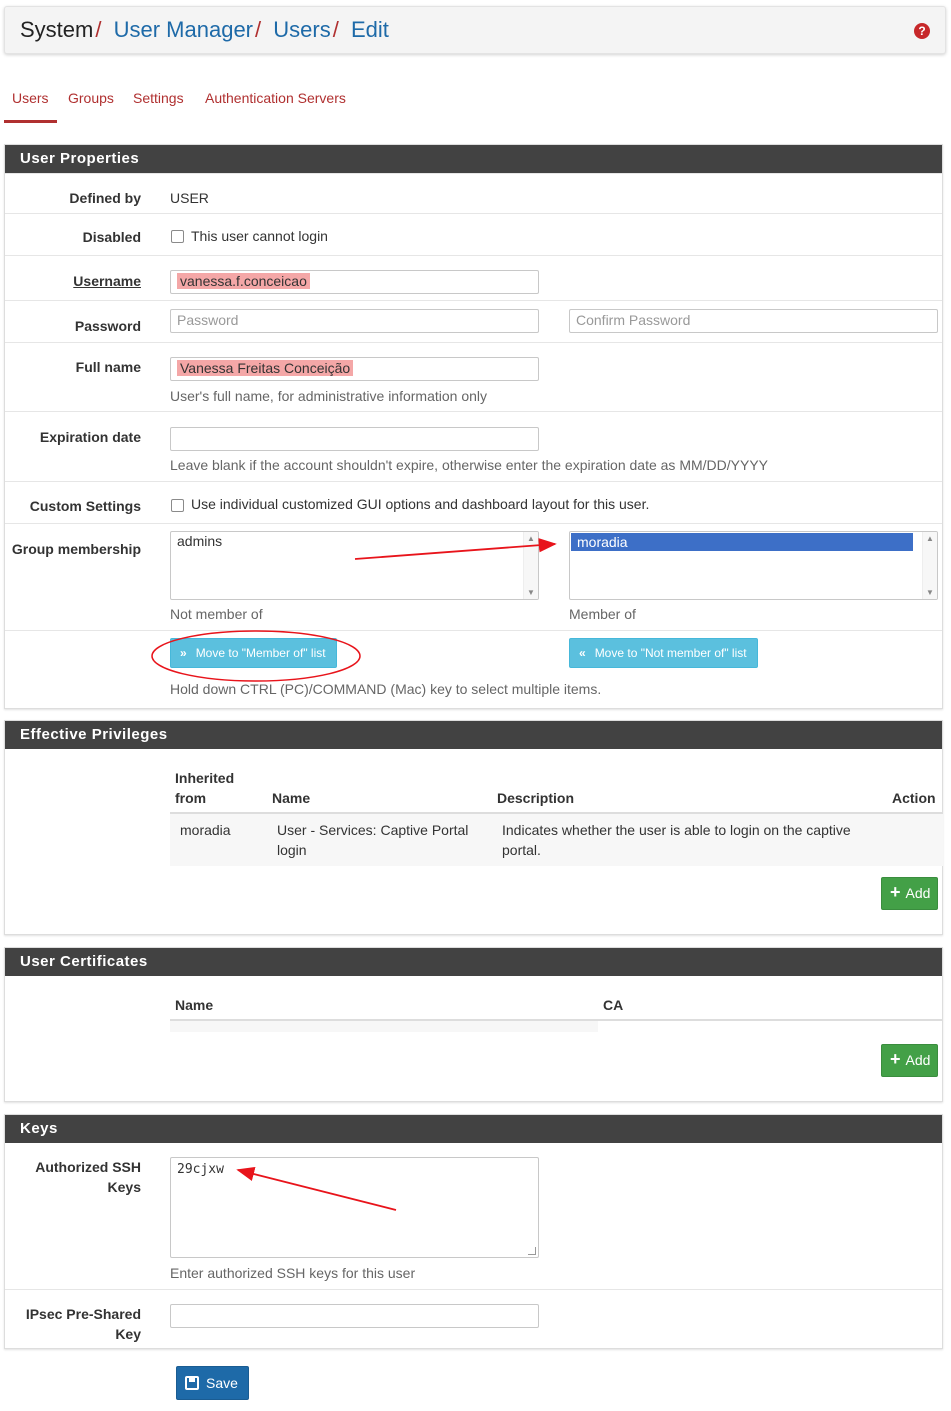  Describe the element at coordinates (670, 653) in the screenshot. I see `move-to-not-member-label: Move to "Not member of" list` at that location.